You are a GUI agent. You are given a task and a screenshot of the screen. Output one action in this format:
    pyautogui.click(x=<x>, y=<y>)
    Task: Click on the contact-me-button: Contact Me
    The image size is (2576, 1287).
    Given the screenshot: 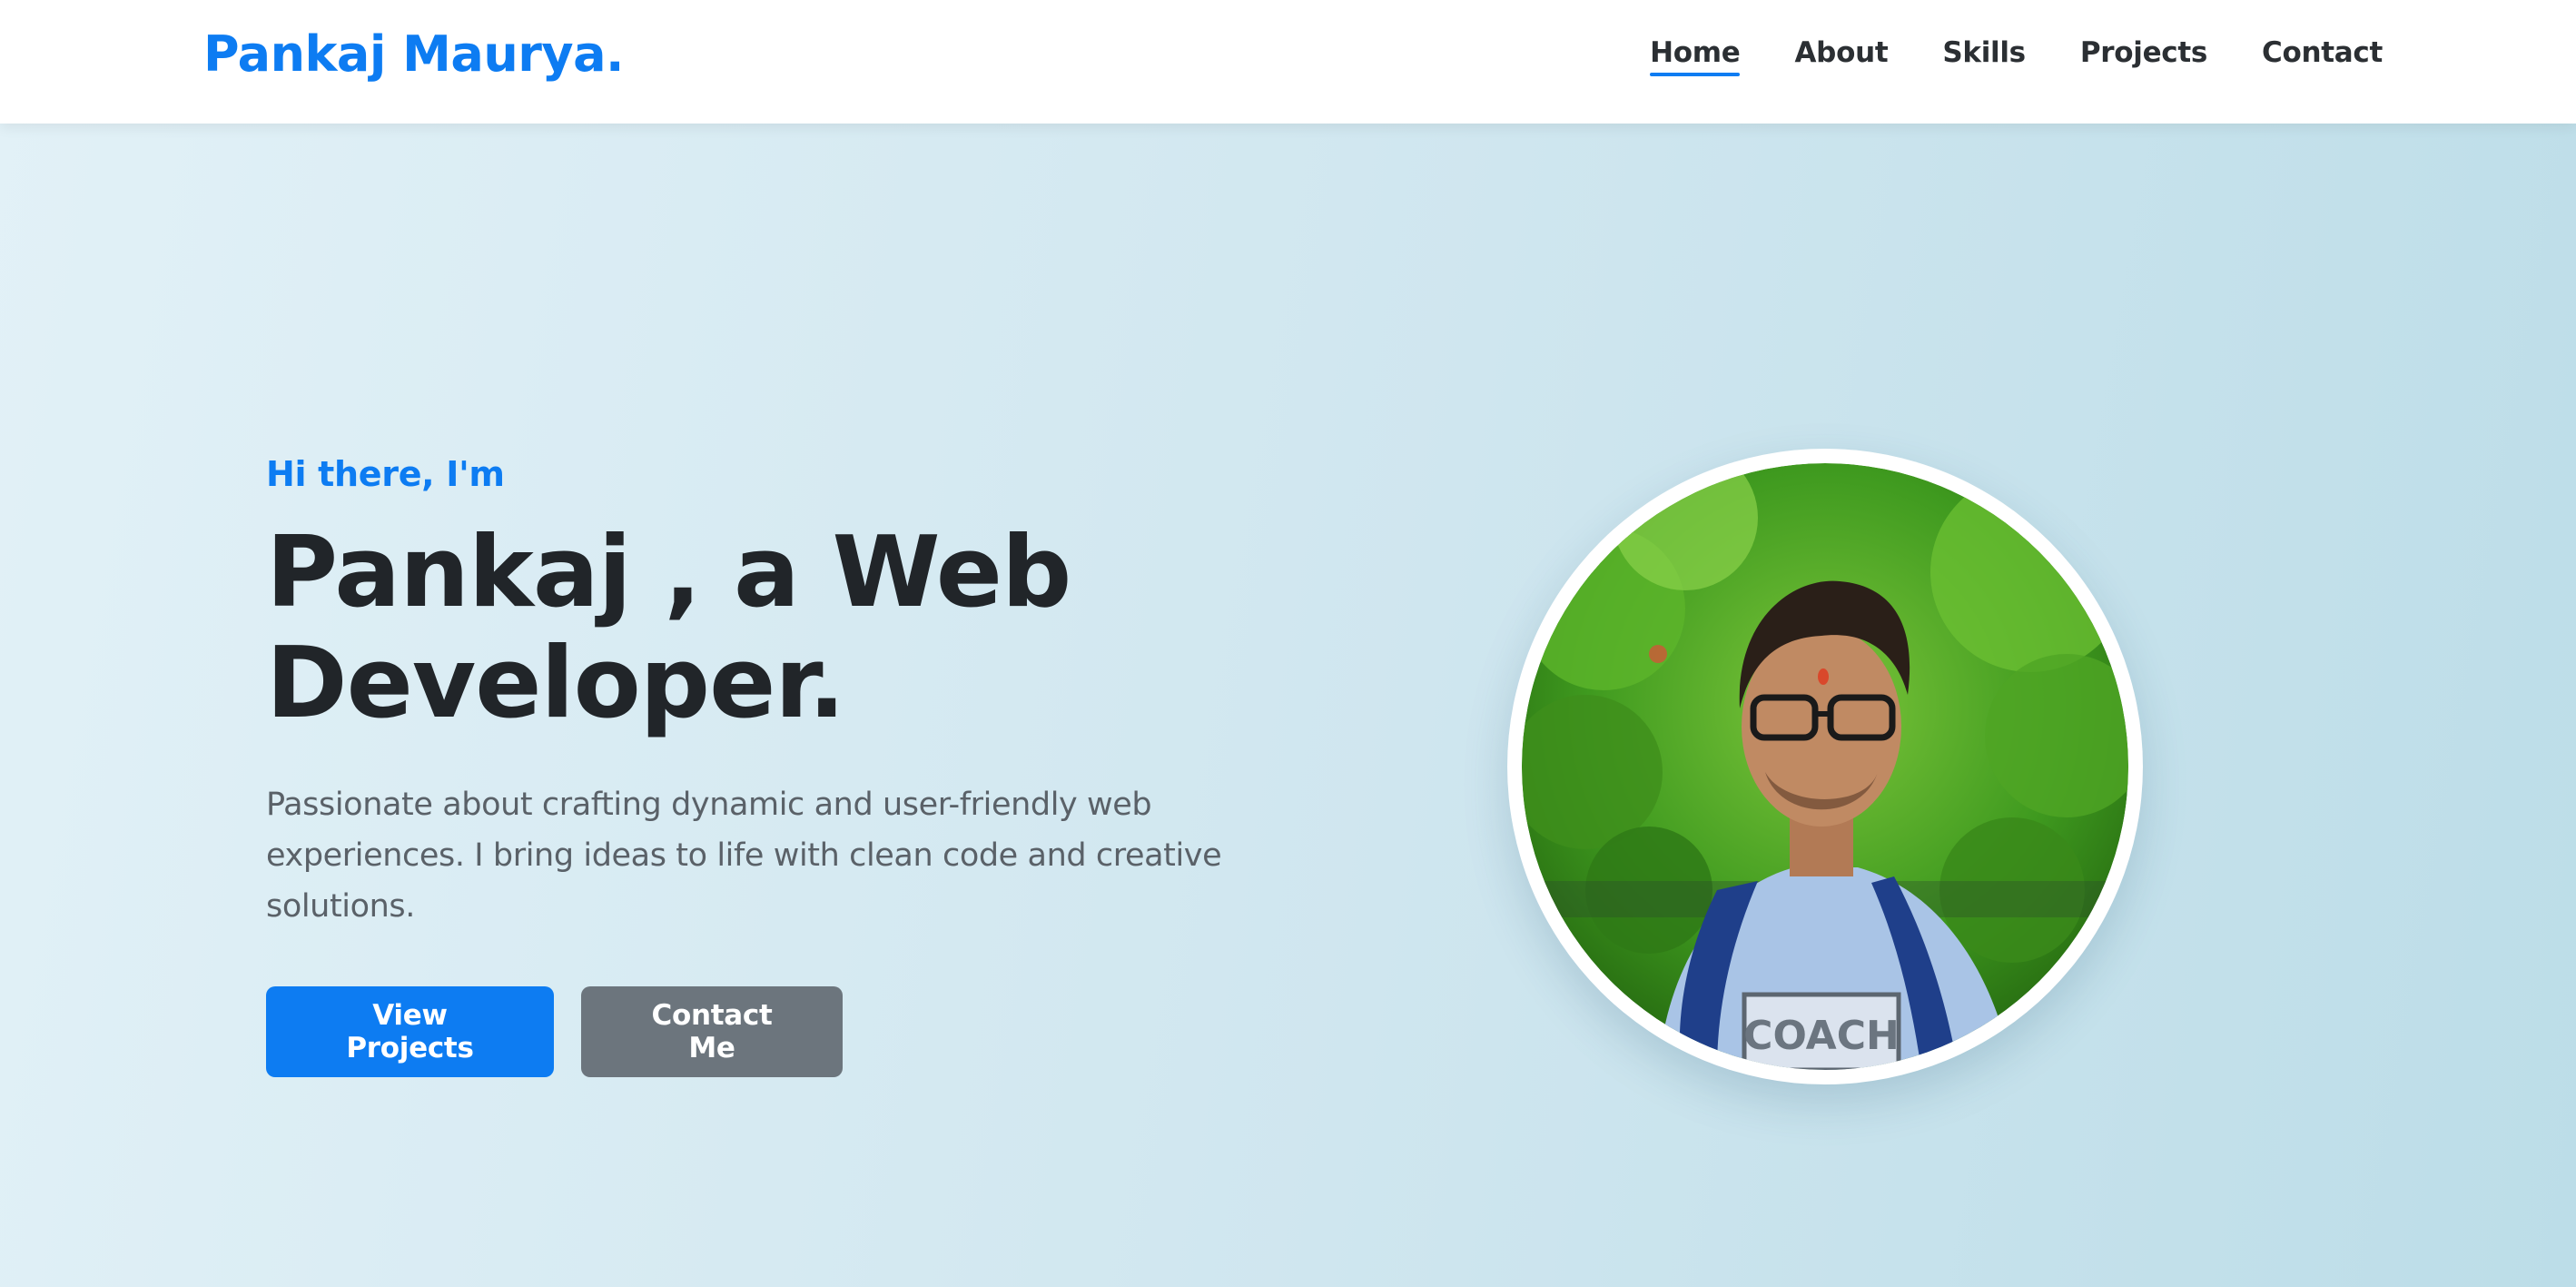 What is the action you would take?
    pyautogui.click(x=712, y=1031)
    